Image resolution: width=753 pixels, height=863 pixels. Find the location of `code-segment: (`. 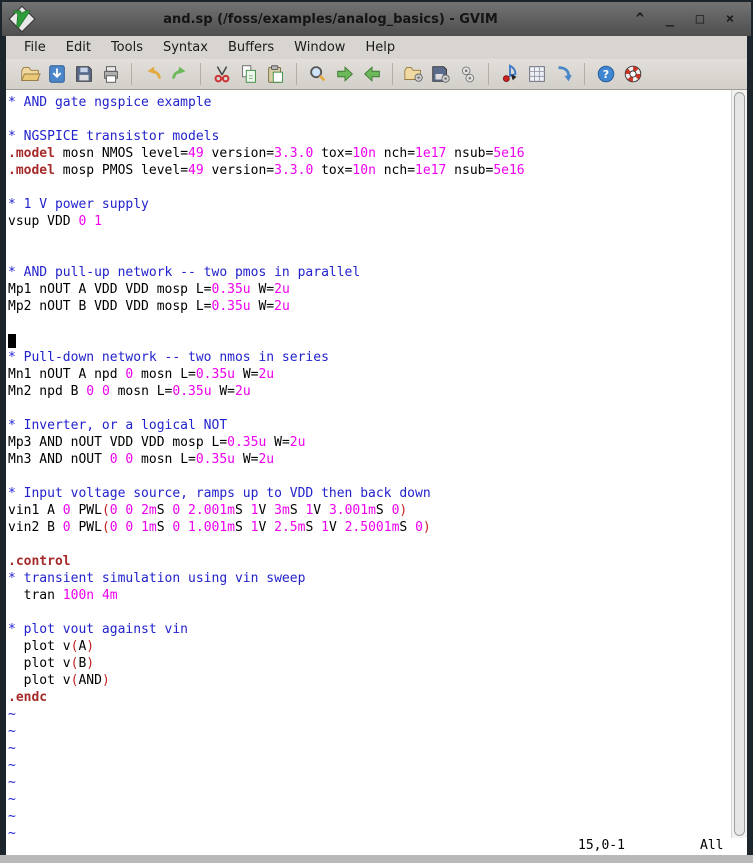

code-segment: ( is located at coordinates (105, 527).